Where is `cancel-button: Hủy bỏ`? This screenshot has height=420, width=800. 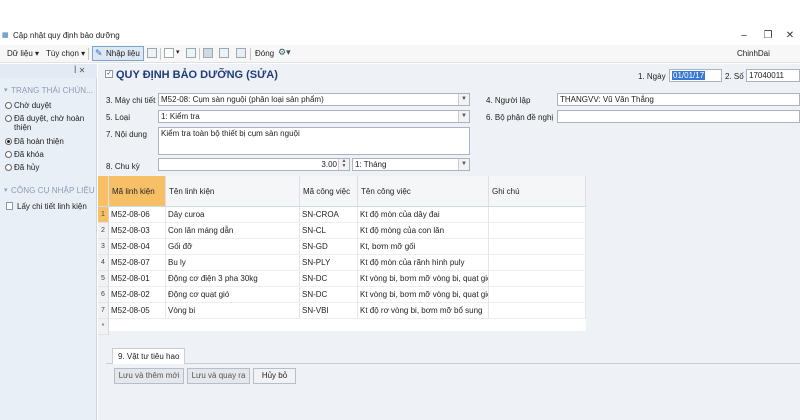
cancel-button: Hủy bỏ is located at coordinates (274, 376).